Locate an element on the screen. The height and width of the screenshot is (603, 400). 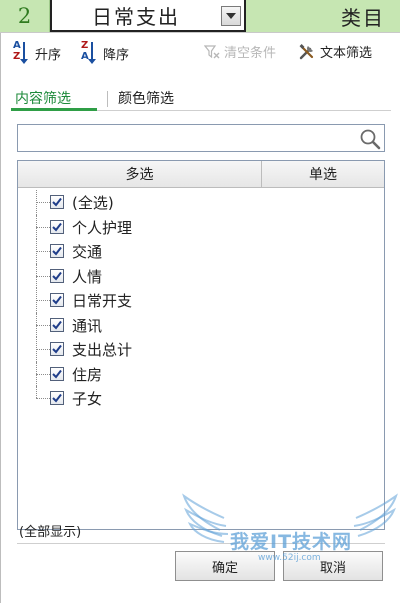
sort-descending-button: ZA 降序 is located at coordinates (105, 52).